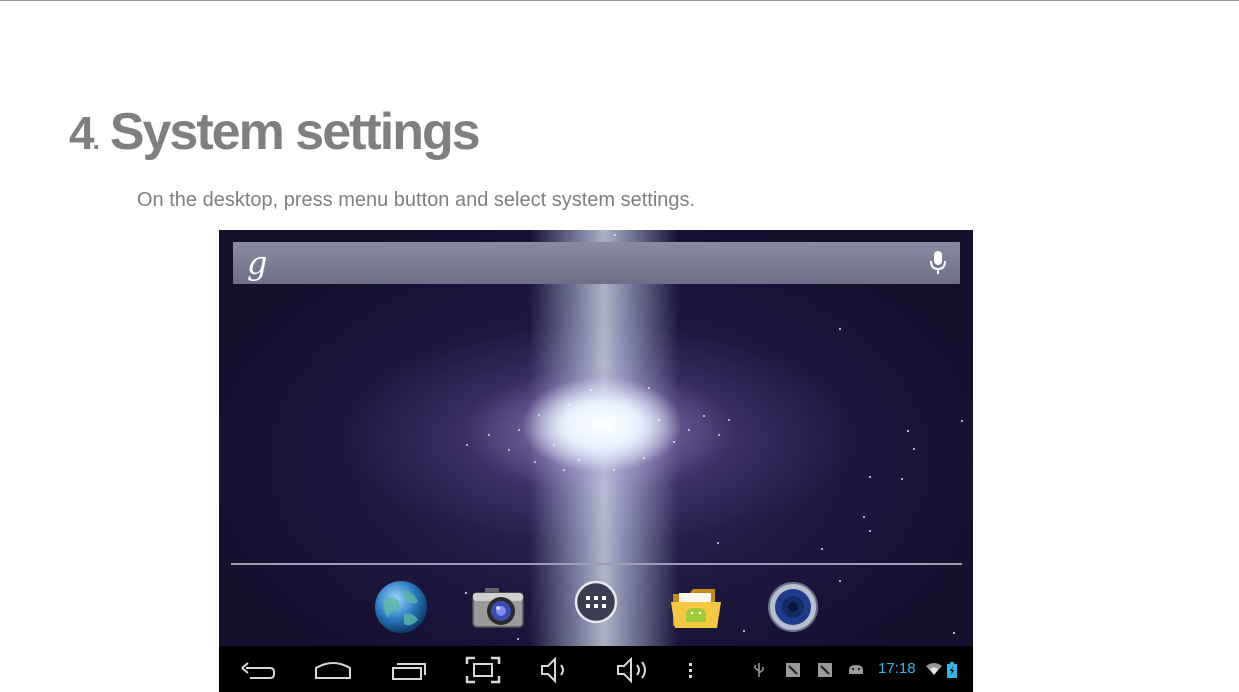 The image size is (1239, 692). What do you see at coordinates (596, 263) in the screenshot?
I see `google-search-bar: g` at bounding box center [596, 263].